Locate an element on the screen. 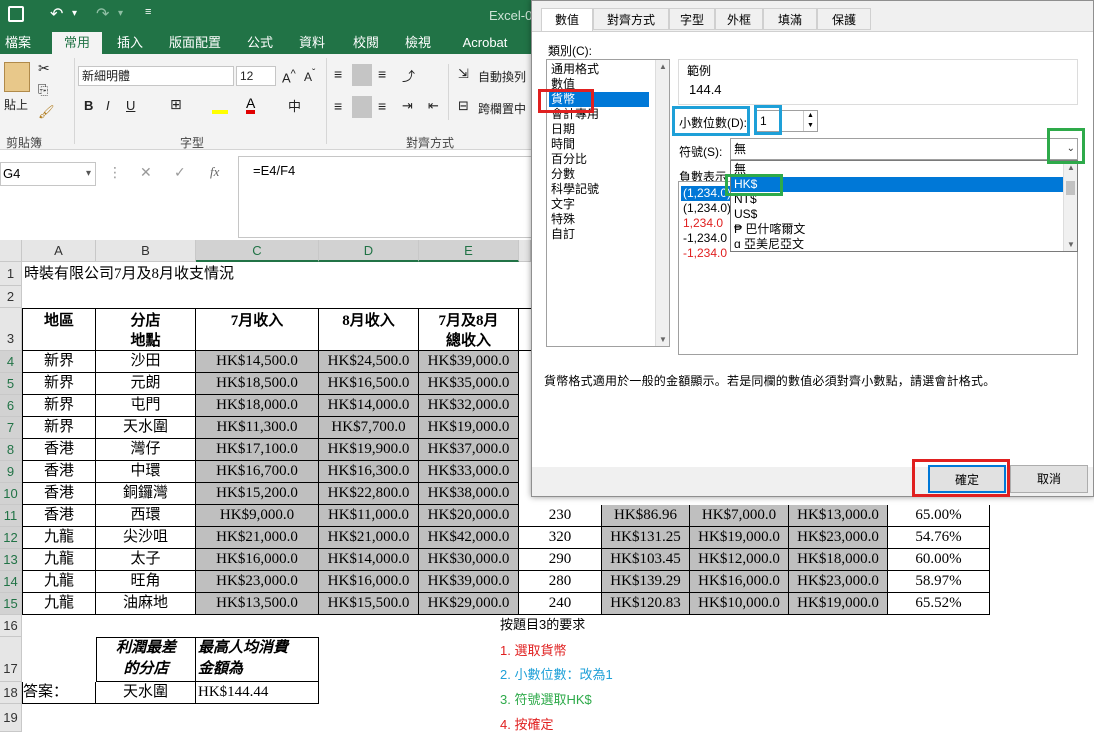 Image resolution: width=1094 pixels, height=733 pixels. row-header: 8 is located at coordinates (11, 450).